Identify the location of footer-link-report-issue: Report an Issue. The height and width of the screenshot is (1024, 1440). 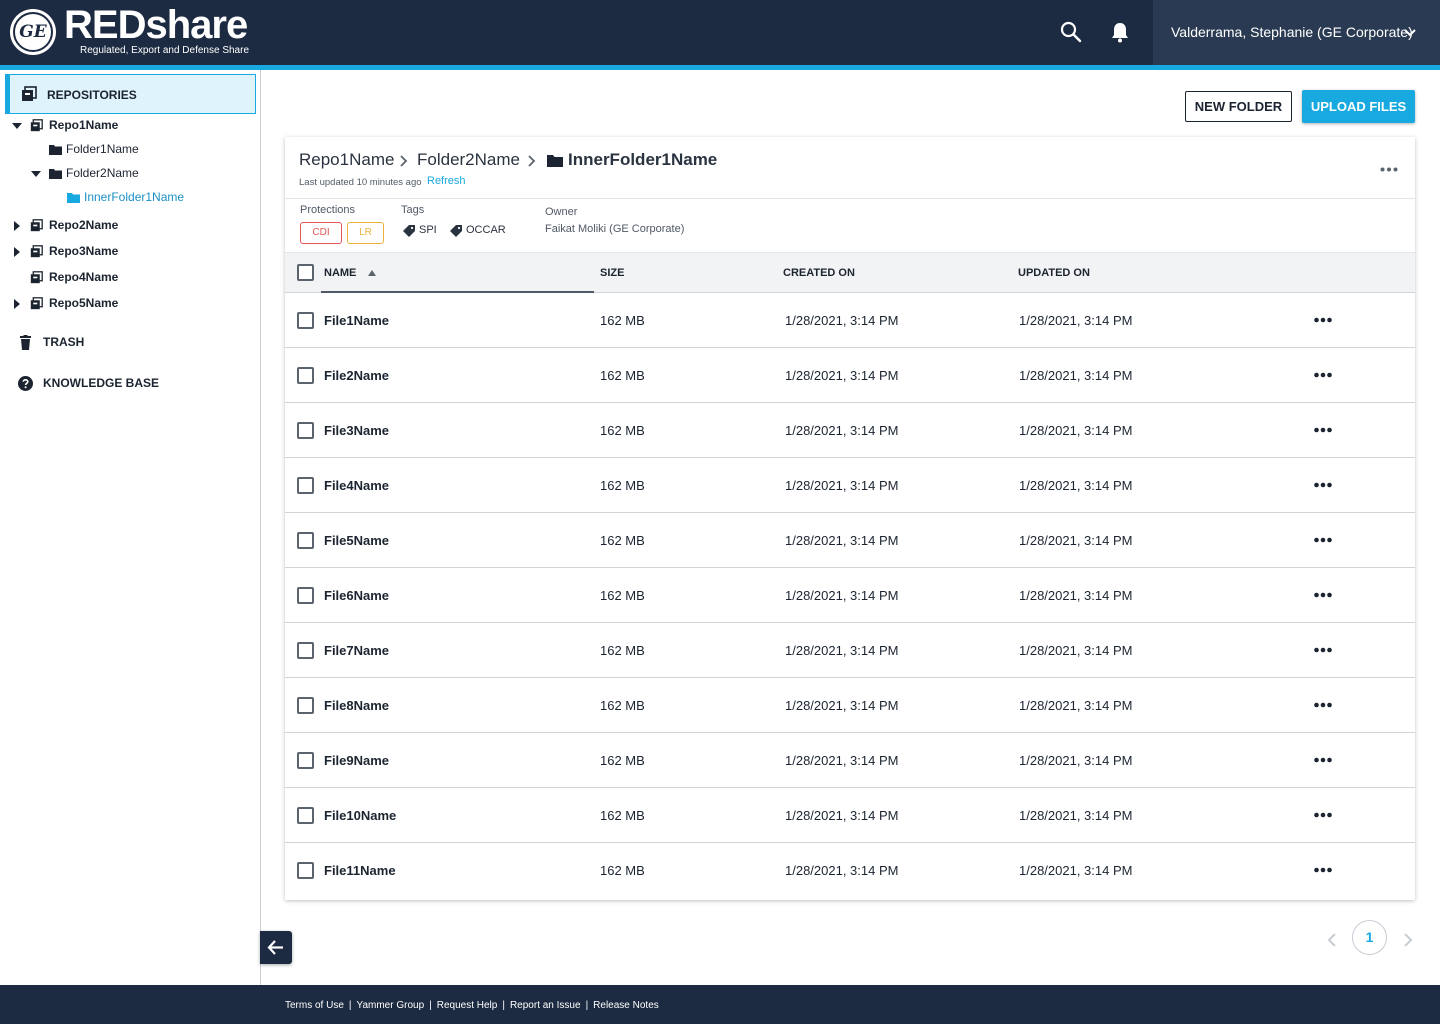
(545, 1005).